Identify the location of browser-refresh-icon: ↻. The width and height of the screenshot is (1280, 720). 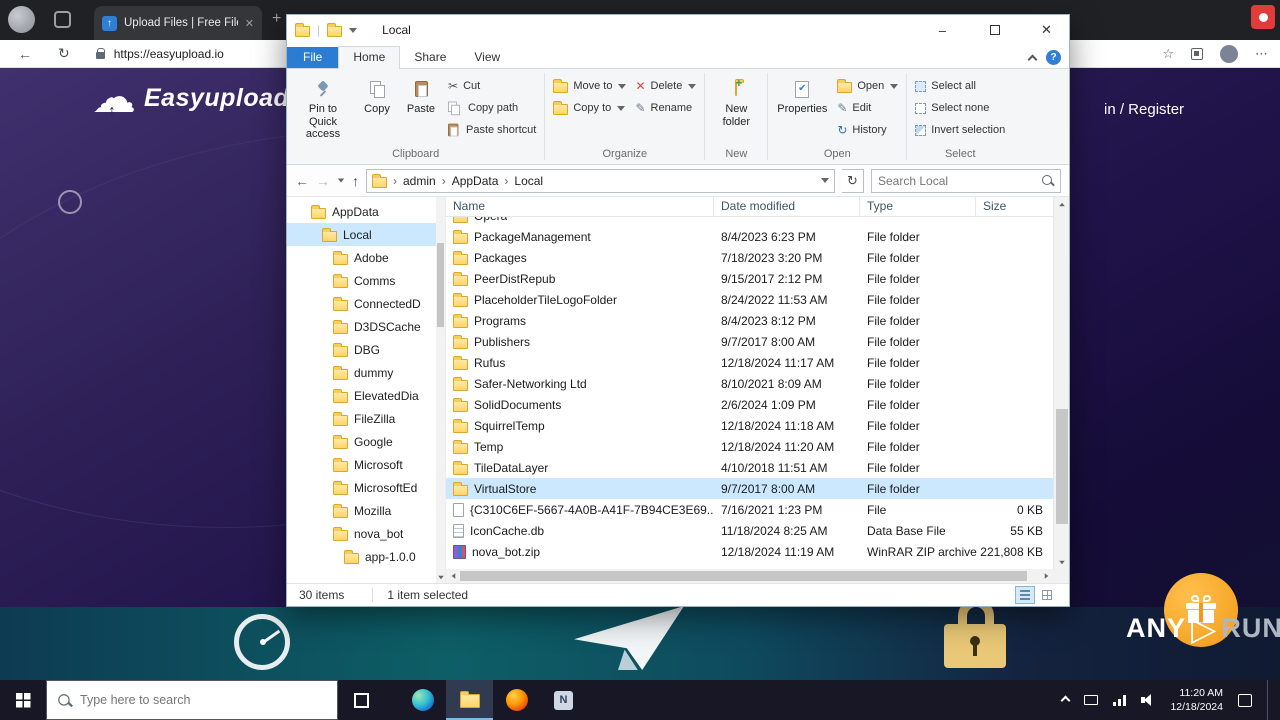
(64, 53).